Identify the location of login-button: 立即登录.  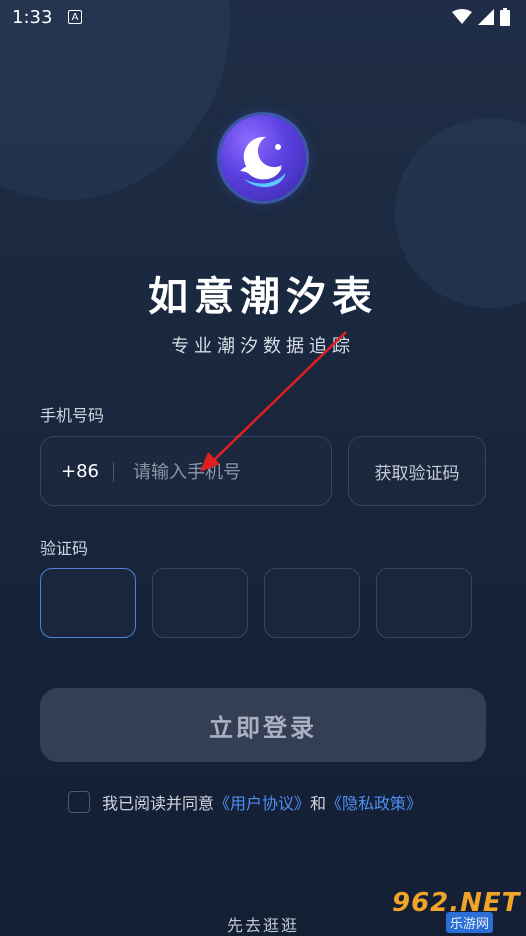
(263, 725).